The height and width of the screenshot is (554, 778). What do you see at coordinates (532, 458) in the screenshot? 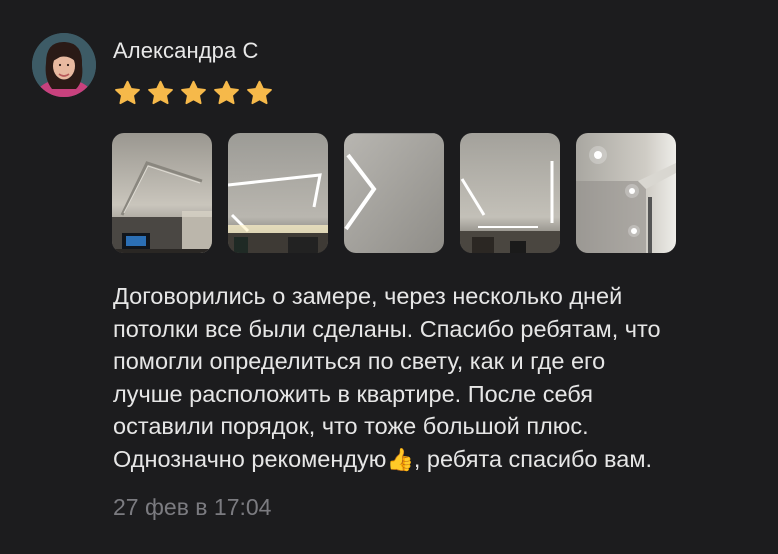
I see `review-text-fragment: , ребята спасибо вам.` at bounding box center [532, 458].